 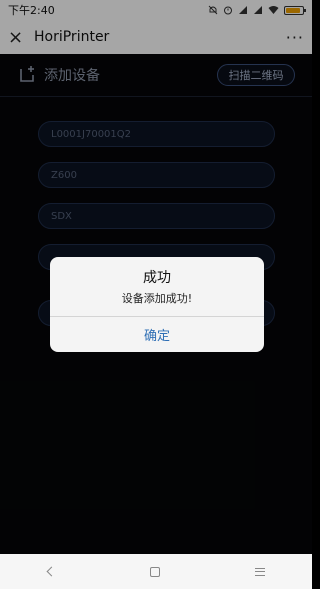 I want to click on dialog-message: 设备添加成功!, so click(x=157, y=298).